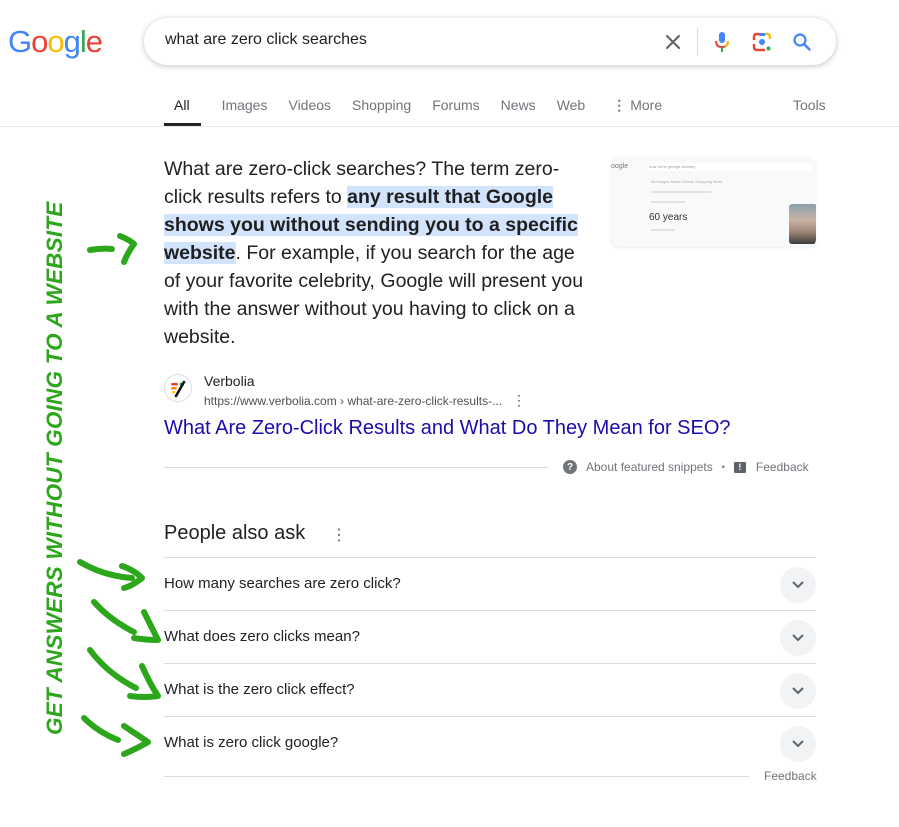  I want to click on search-icon, so click(802, 41).